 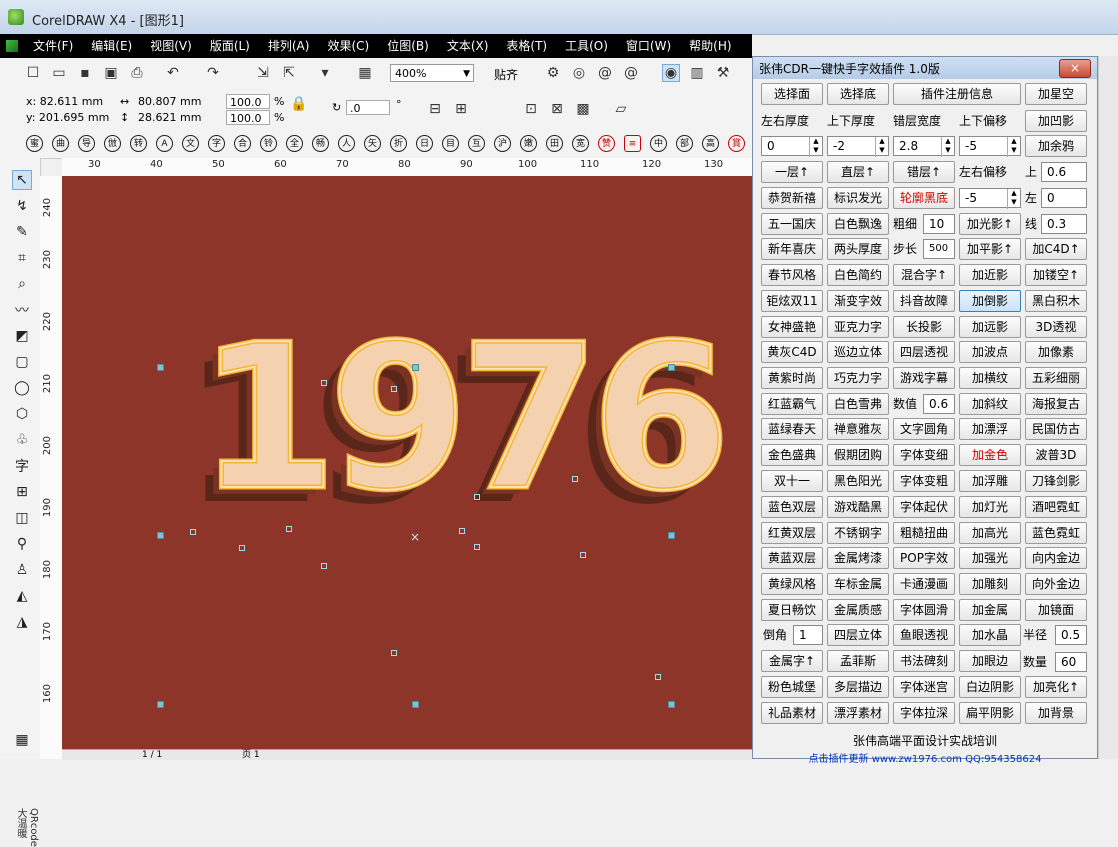 What do you see at coordinates (792, 327) in the screenshot?
I see `effect-button: 女神盛艳` at bounding box center [792, 327].